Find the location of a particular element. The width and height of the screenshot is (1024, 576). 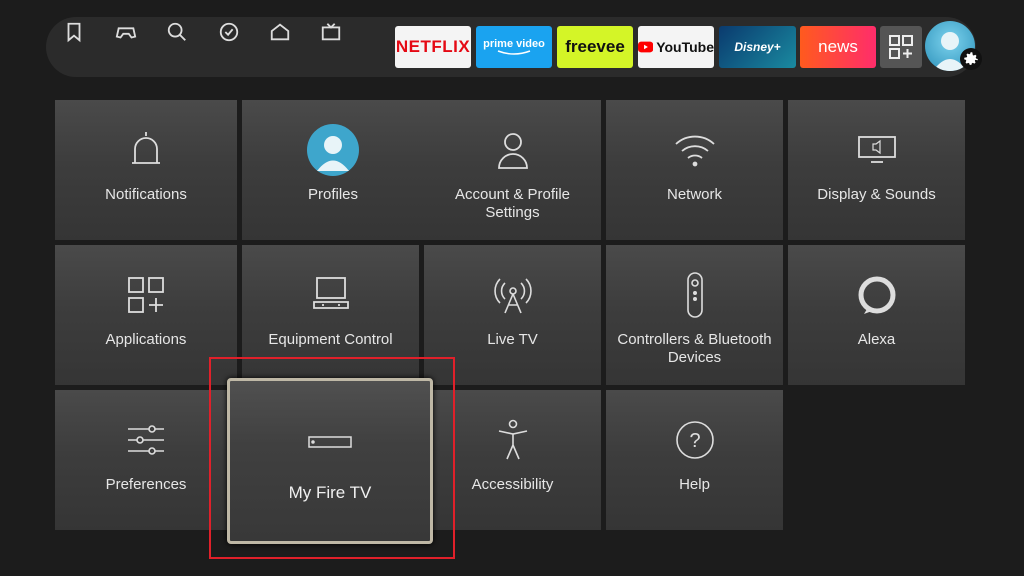

prime-video-app: prime video is located at coordinates (514, 47).